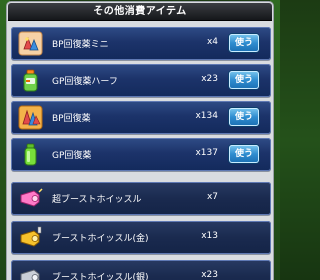 Image resolution: width=320 pixels, height=280 pixels. What do you see at coordinates (71, 119) in the screenshot?
I see `item-name: BP回復薬` at bounding box center [71, 119].